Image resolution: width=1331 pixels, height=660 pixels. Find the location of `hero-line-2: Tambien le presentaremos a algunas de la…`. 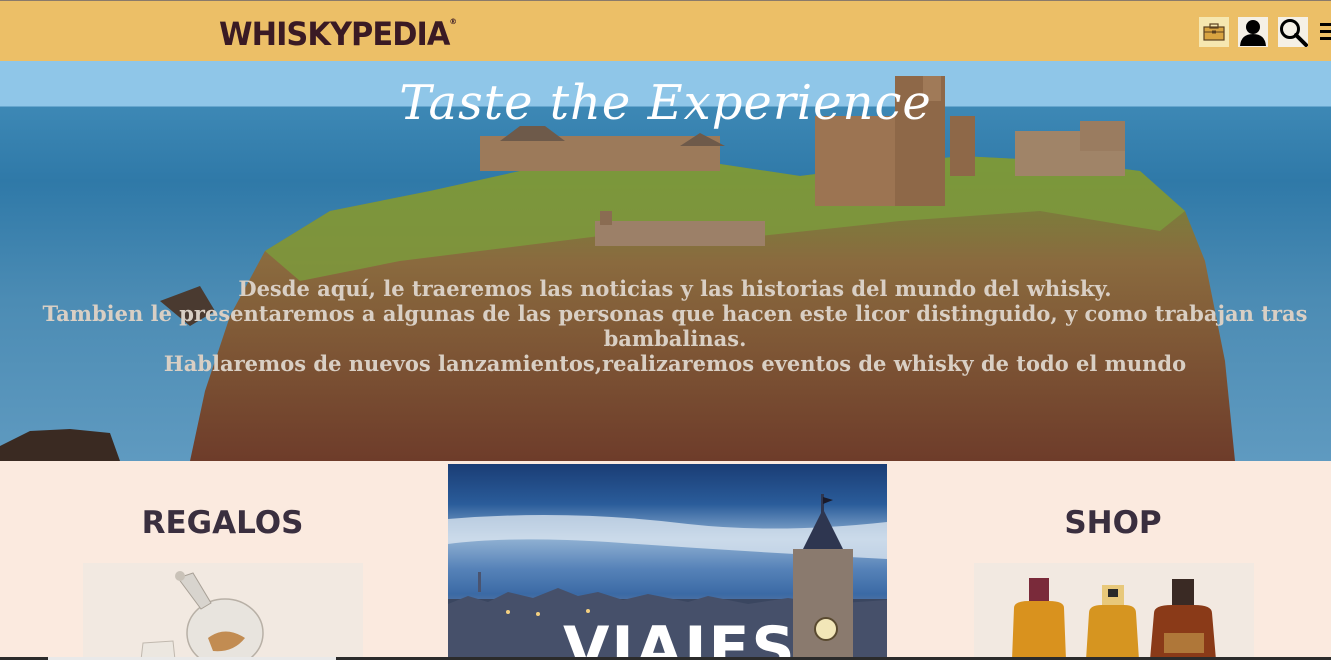

hero-line-2: Tambien le presentaremos a algunas de la… is located at coordinates (675, 326).